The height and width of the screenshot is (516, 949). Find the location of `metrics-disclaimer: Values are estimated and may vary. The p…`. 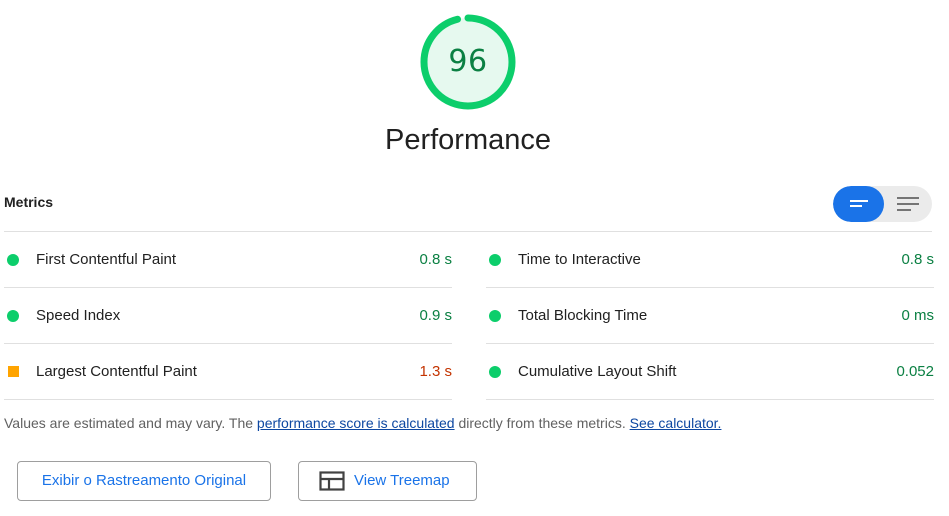

metrics-disclaimer: Values are estimated and may vary. The p… is located at coordinates (362, 423).